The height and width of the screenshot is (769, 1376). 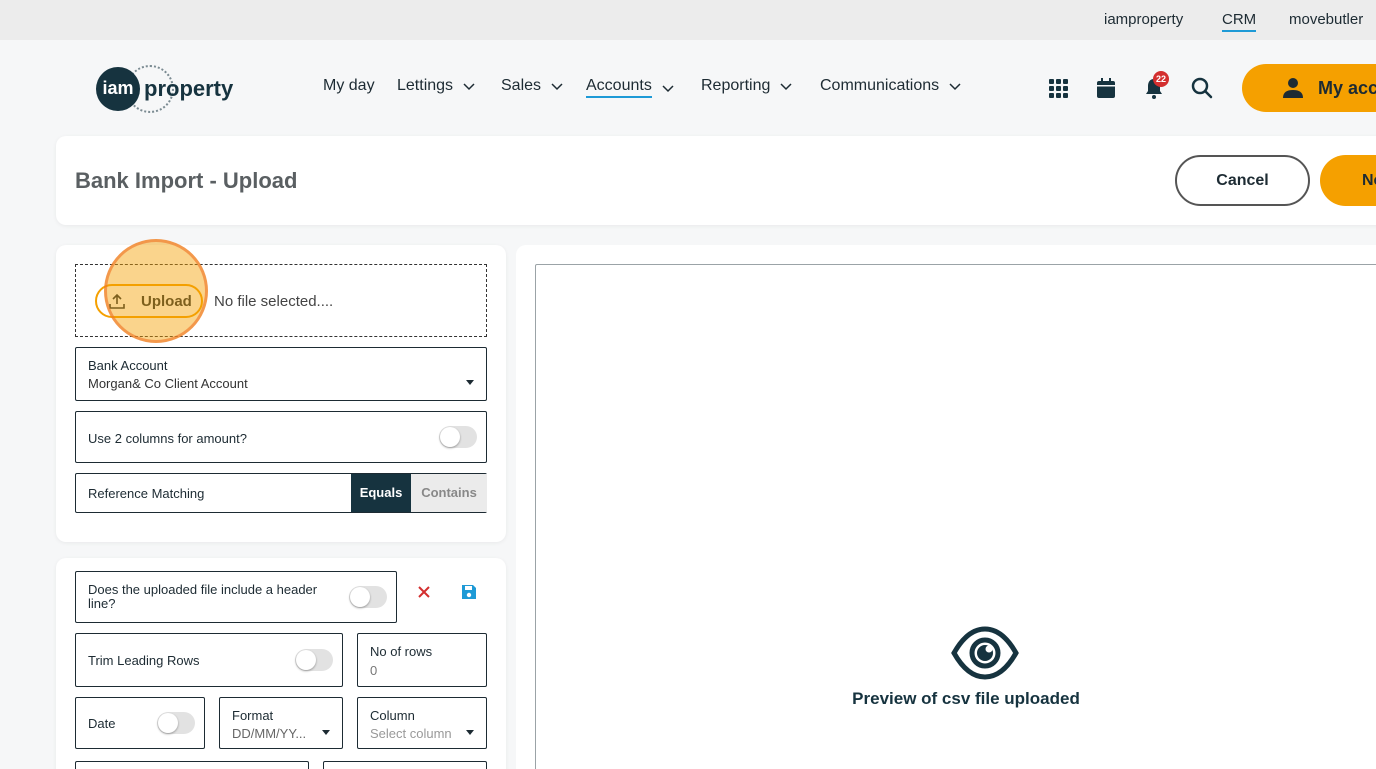 What do you see at coordinates (985, 653) in the screenshot?
I see `eye-icon` at bounding box center [985, 653].